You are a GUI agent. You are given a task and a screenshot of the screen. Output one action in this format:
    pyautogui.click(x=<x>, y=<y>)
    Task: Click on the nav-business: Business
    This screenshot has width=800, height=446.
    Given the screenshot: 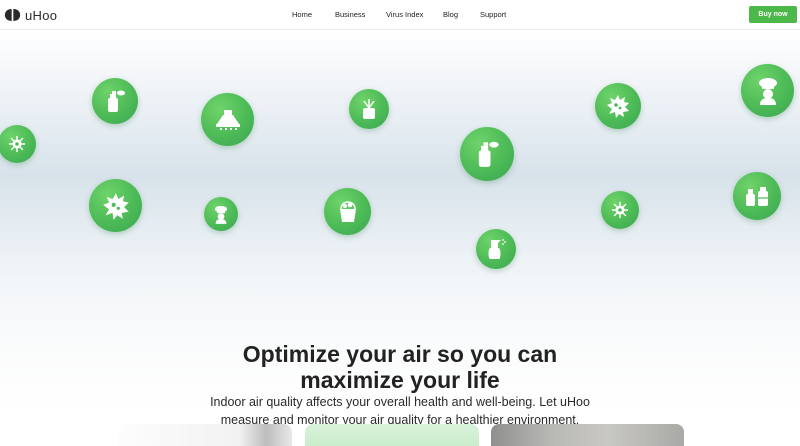 What is the action you would take?
    pyautogui.click(x=350, y=14)
    